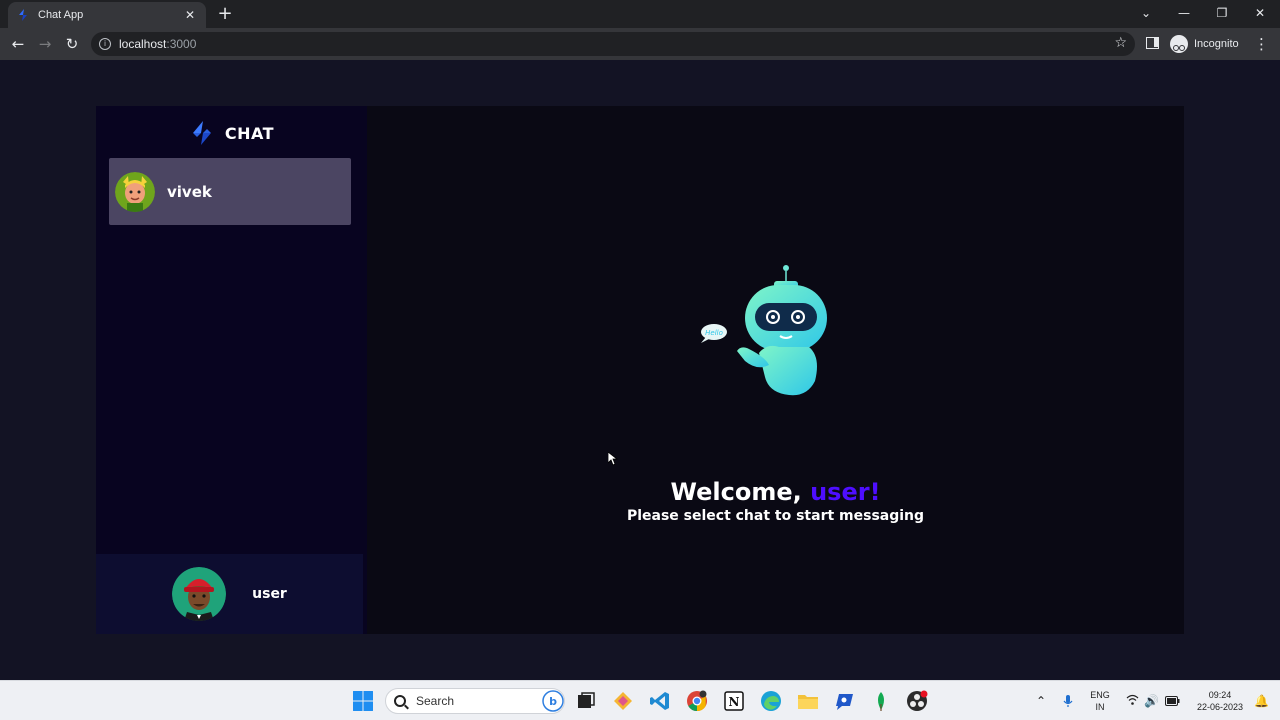 This screenshot has width=1280, height=720. What do you see at coordinates (143, 44) in the screenshot?
I see `url-host: localhost` at bounding box center [143, 44].